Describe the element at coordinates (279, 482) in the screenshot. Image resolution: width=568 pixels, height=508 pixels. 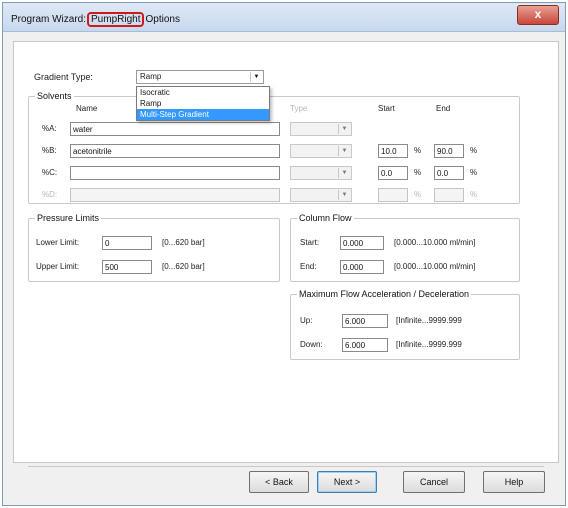
I see `back-button: < Back` at that location.